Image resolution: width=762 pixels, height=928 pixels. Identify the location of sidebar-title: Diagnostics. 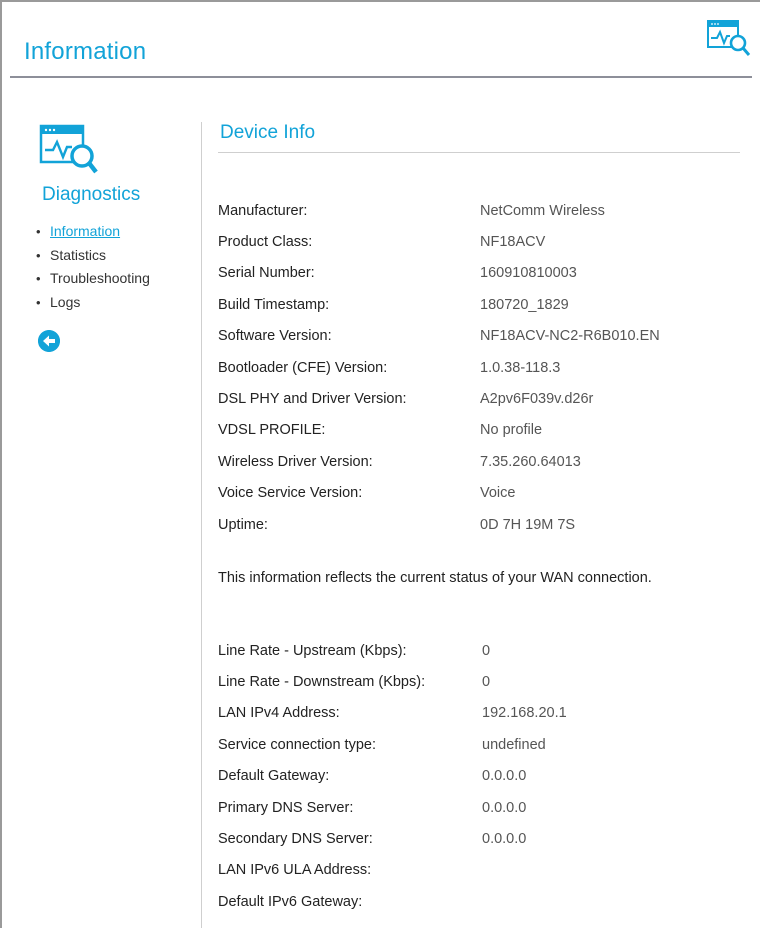
(91, 194).